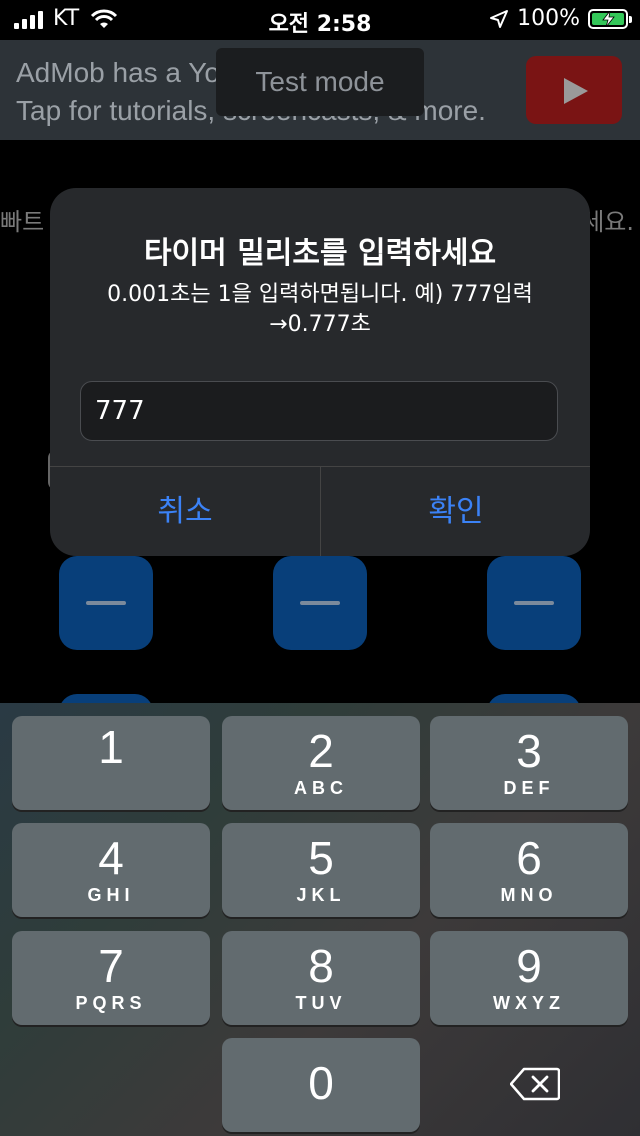 The image size is (640, 1136). I want to click on minus-button-left, so click(106, 603).